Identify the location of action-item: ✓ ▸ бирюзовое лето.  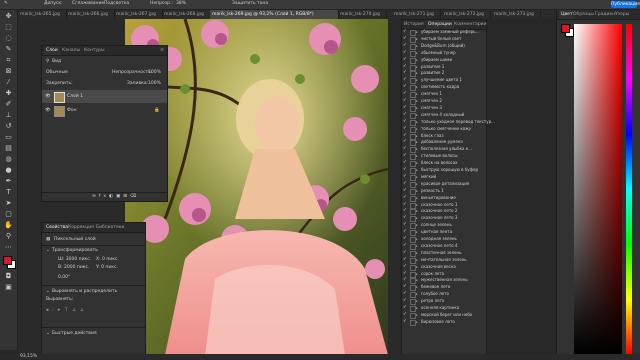
(443, 322).